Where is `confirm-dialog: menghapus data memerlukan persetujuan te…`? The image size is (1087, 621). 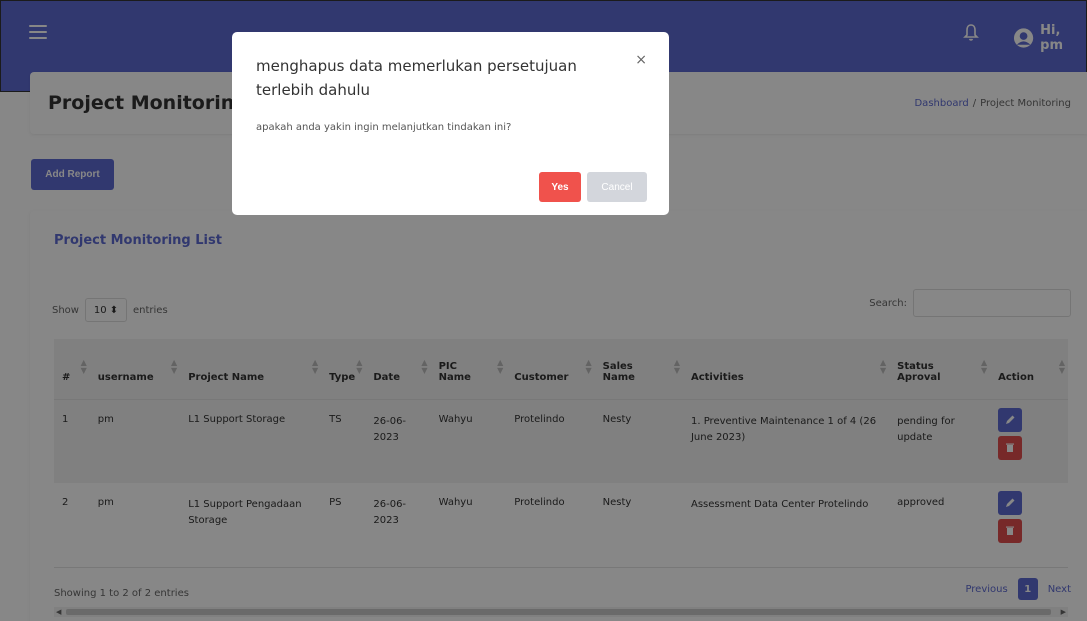 confirm-dialog: menghapus data memerlukan persetujuan te… is located at coordinates (450, 123).